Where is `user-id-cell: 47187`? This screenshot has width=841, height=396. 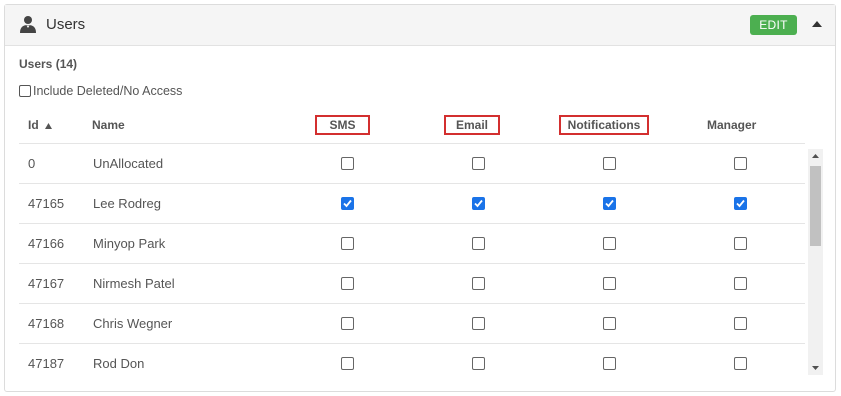 user-id-cell: 47187 is located at coordinates (46, 363).